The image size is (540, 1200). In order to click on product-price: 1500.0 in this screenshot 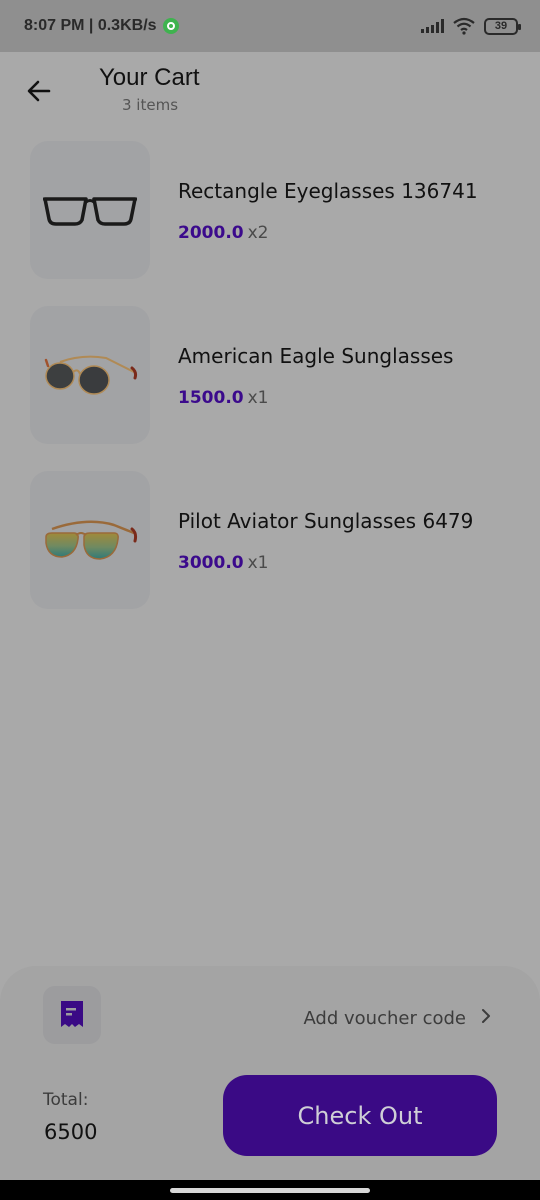, I will do `click(211, 398)`.